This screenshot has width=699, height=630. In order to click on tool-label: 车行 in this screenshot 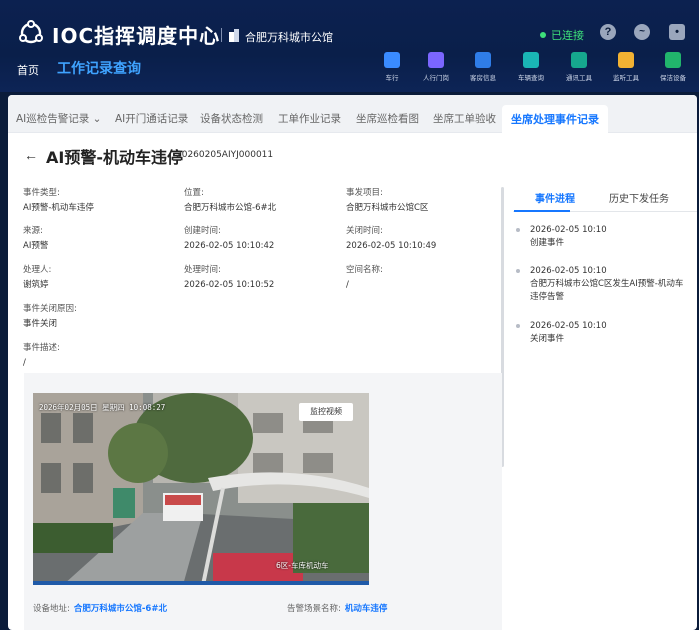, I will do `click(392, 78)`.